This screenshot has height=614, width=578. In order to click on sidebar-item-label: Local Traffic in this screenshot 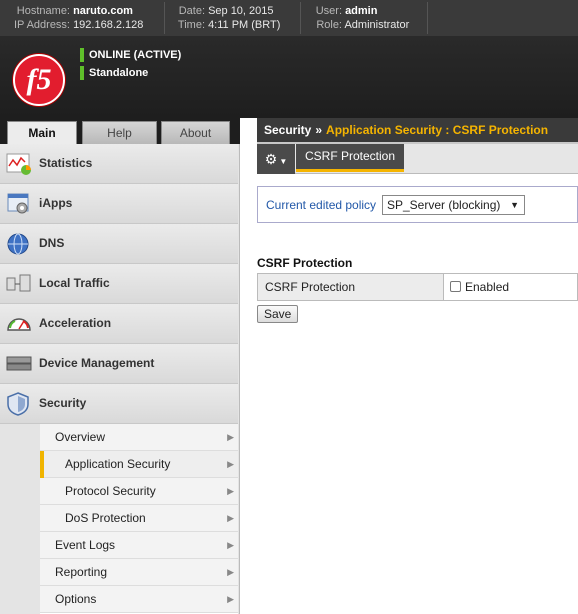, I will do `click(74, 283)`.